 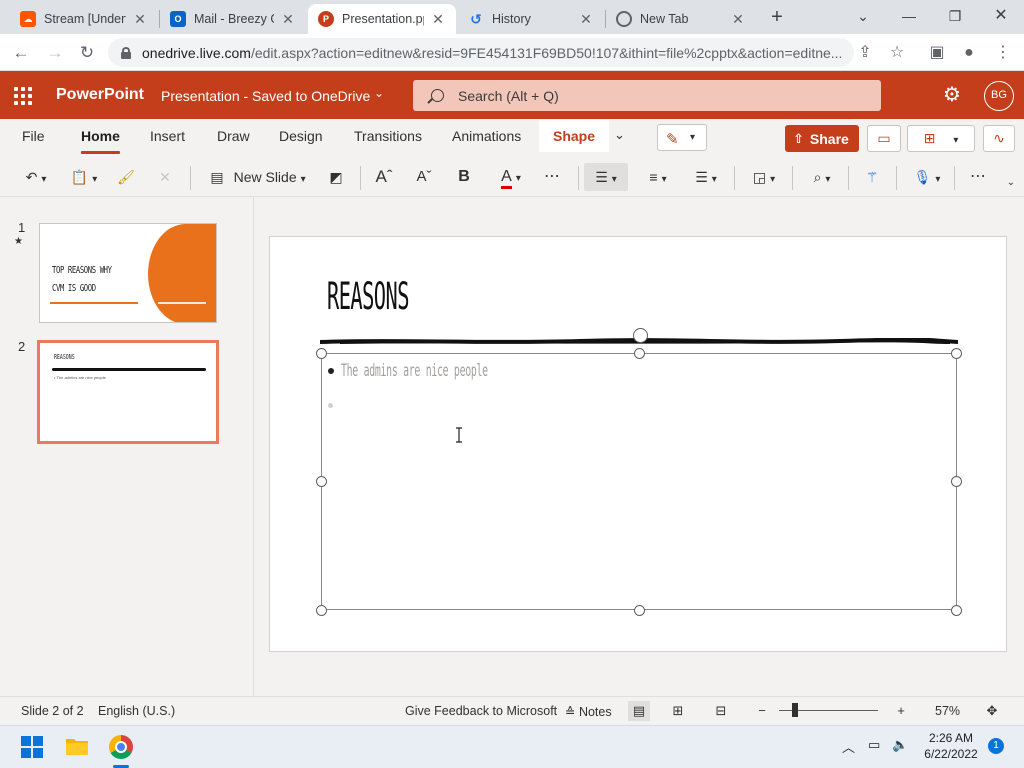 I want to click on browser-tab-stream: ☁ Stream [Underta ✕, so click(x=84, y=19).